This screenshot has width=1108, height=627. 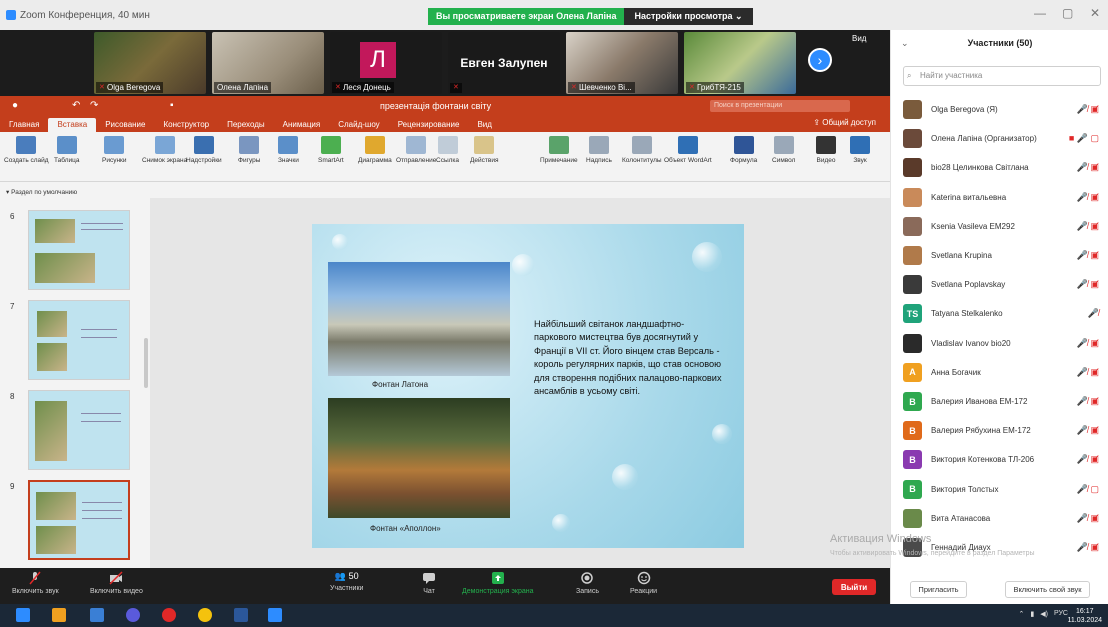 I want to click on chat-button: Чат, so click(x=429, y=583).